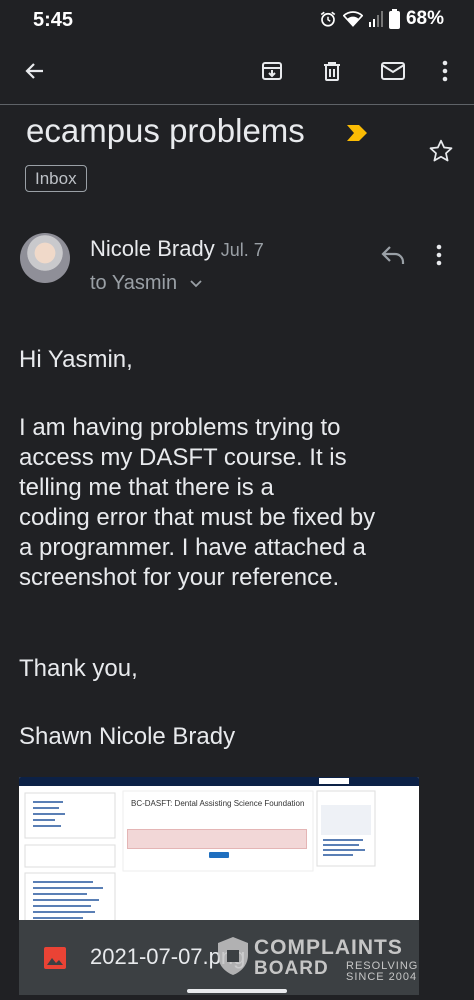 The image size is (474, 1000). I want to click on chevron-down-icon, so click(196, 284).